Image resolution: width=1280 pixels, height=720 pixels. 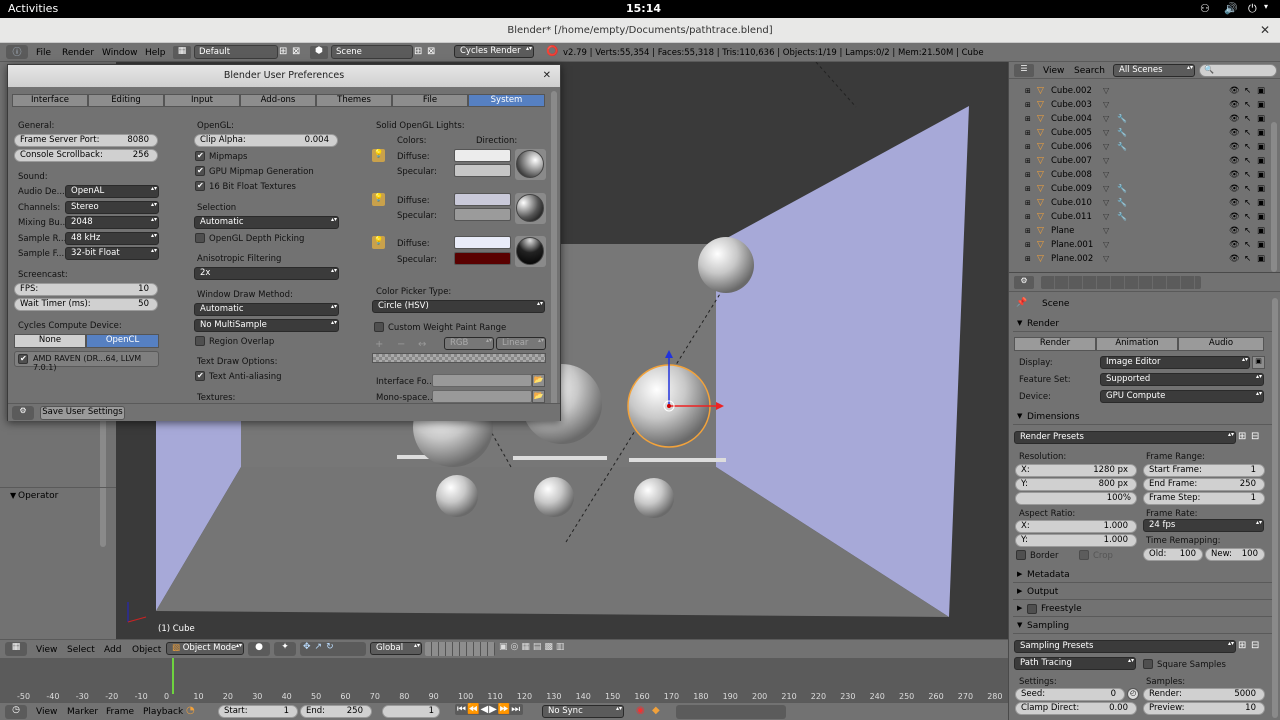 What do you see at coordinates (1275, 508) in the screenshot?
I see `properties-scrollbar` at bounding box center [1275, 508].